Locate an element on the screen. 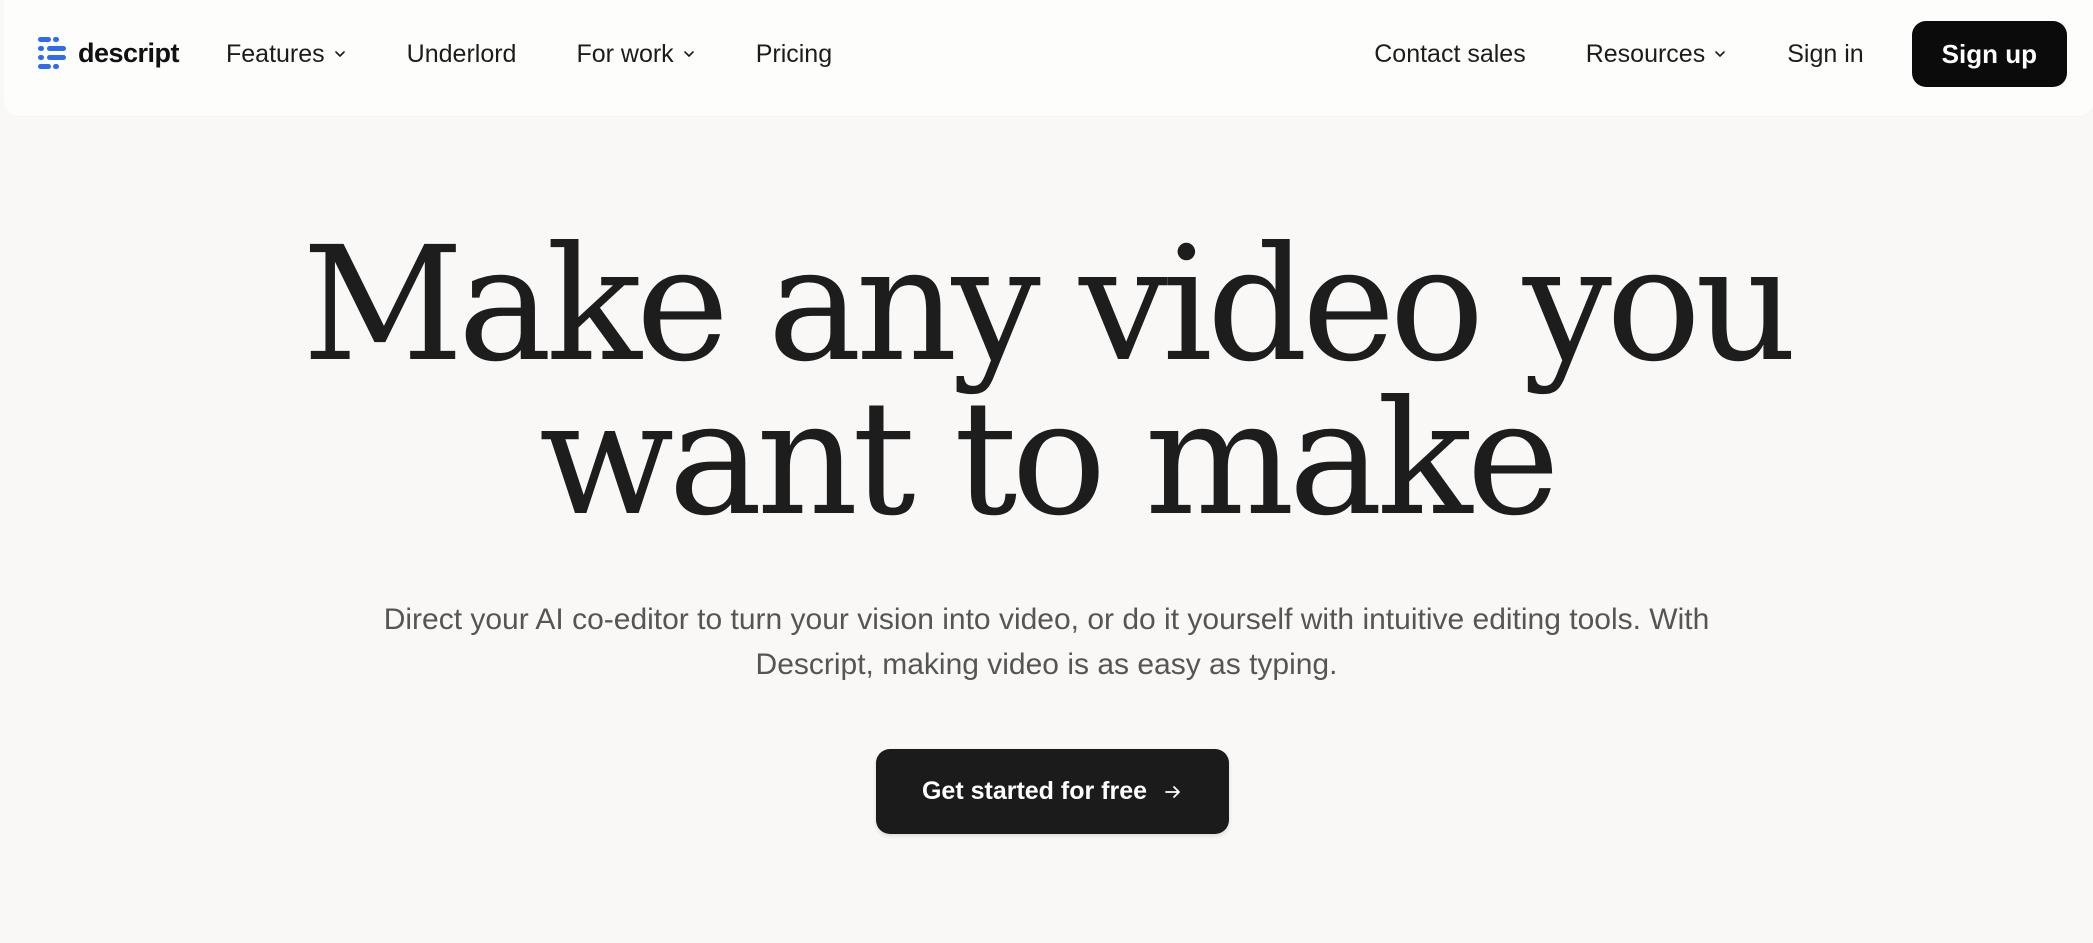 The height and width of the screenshot is (943, 2093). secondary-nav: Contact sales Resources Sign in Sign up is located at coordinates (1720, 54).